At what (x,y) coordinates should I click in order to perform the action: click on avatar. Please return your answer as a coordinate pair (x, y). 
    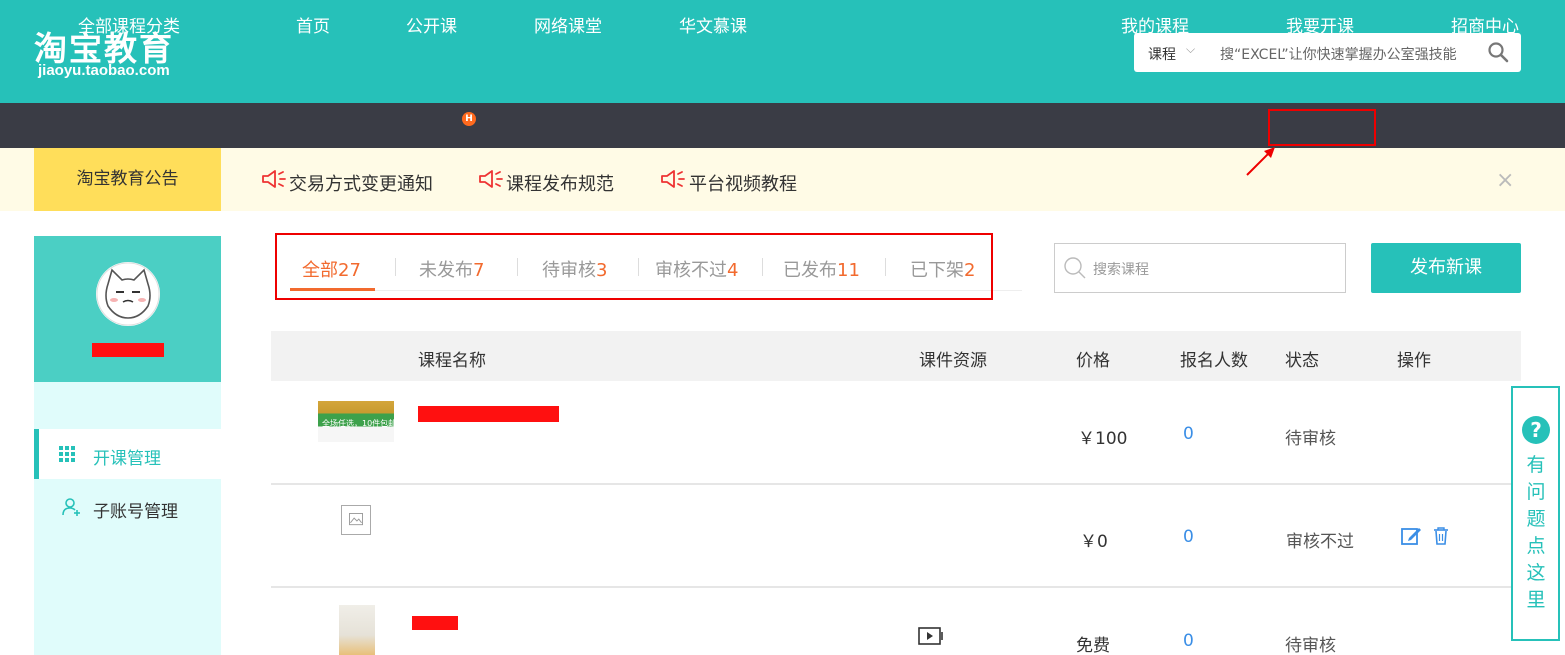
    Looking at the image, I should click on (128, 294).